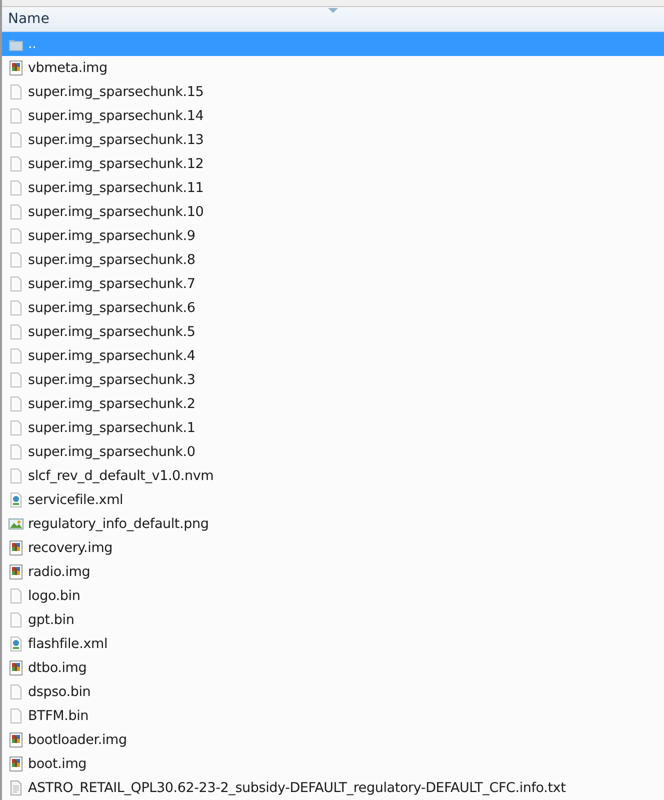  I want to click on file-row: super.img_sparsechunk.2, so click(333, 404).